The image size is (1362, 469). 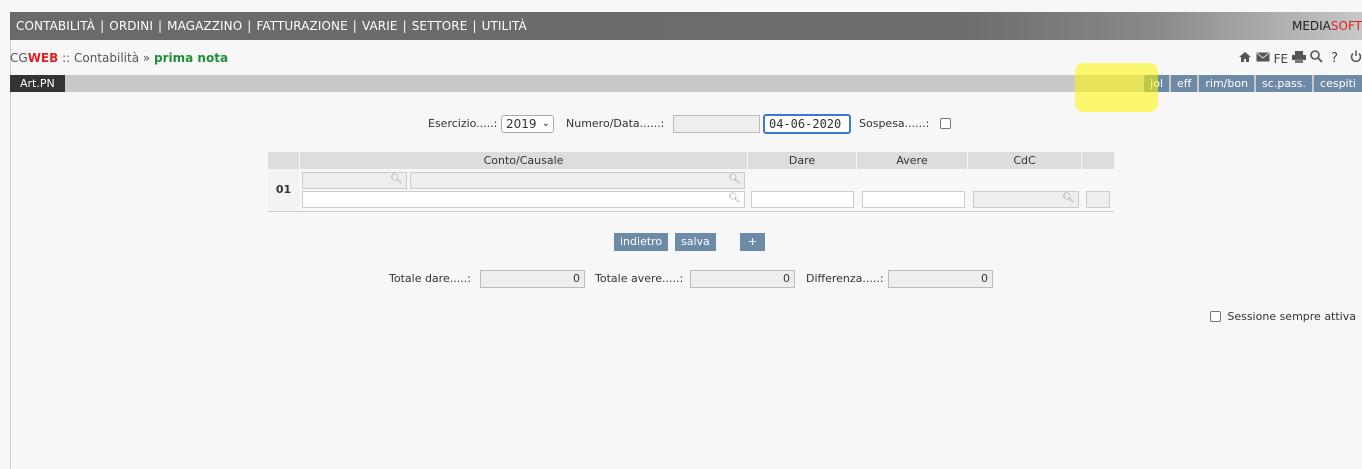 I want to click on session-checkbox, so click(x=1216, y=316).